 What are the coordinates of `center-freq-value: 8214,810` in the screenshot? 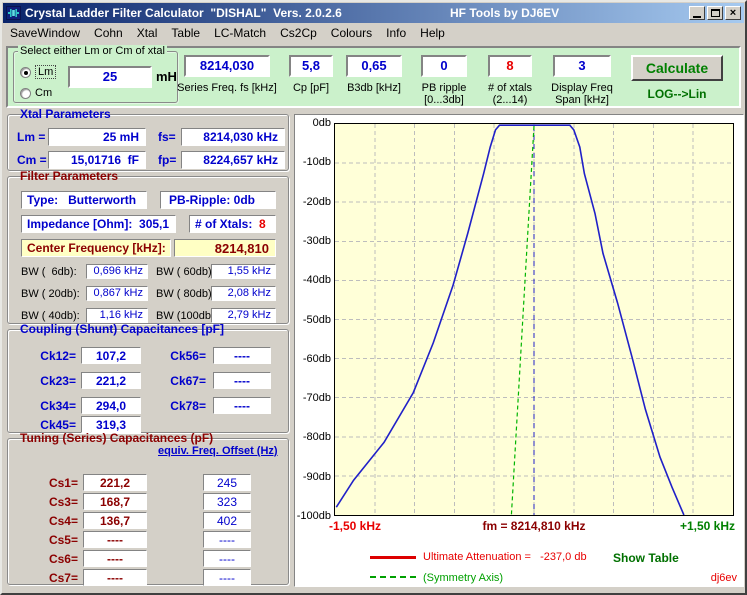 It's located at (225, 248).